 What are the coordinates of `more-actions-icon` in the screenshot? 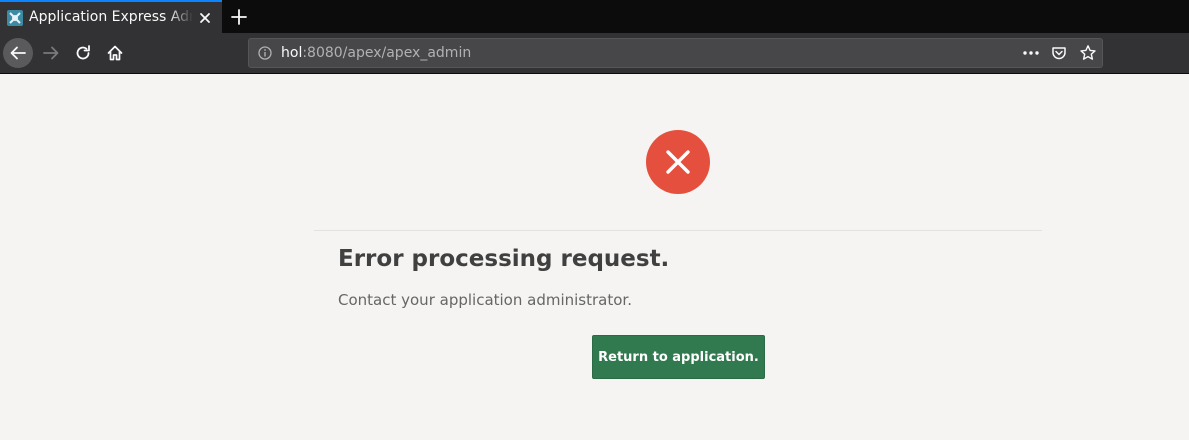 It's located at (1031, 53).